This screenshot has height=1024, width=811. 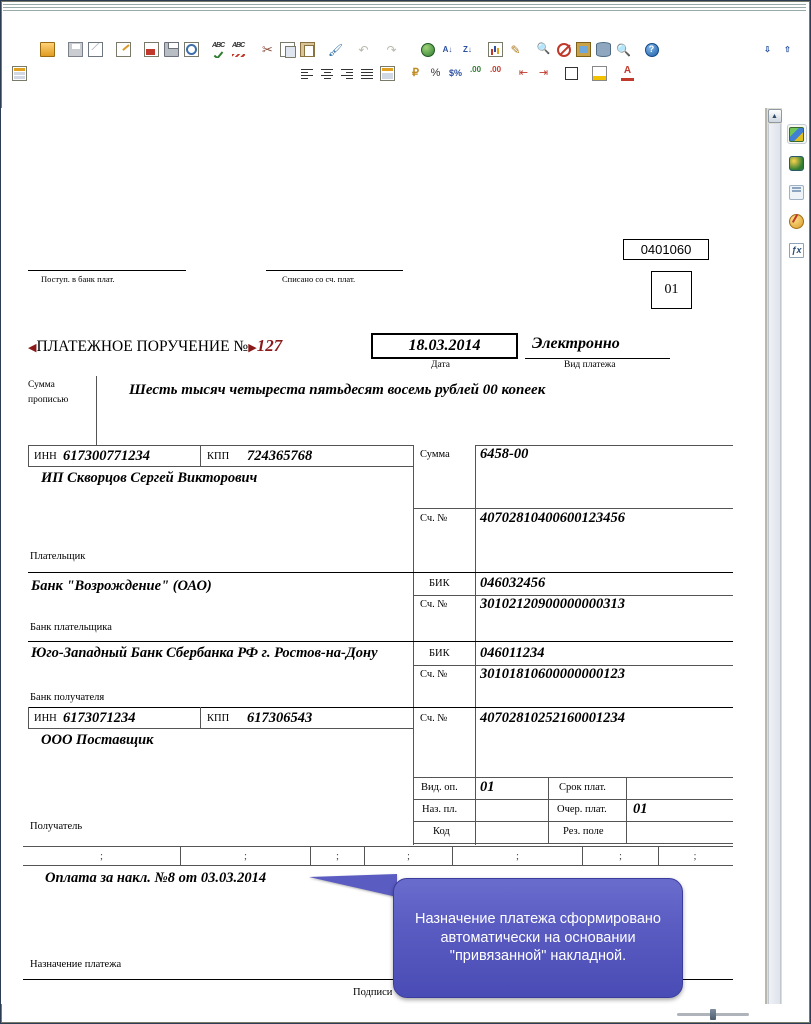 What do you see at coordinates (28, 455) in the screenshot?
I see `payer-inn-left-border` at bounding box center [28, 455].